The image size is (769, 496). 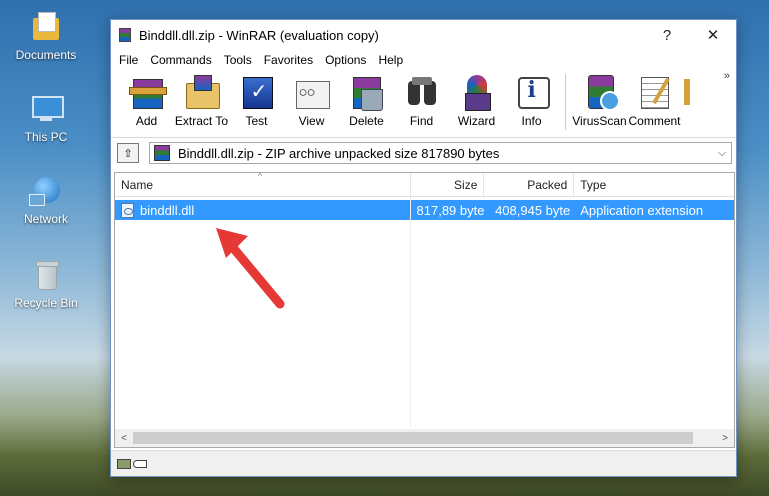 What do you see at coordinates (146, 121) in the screenshot?
I see `add-button-label: Add` at bounding box center [146, 121].